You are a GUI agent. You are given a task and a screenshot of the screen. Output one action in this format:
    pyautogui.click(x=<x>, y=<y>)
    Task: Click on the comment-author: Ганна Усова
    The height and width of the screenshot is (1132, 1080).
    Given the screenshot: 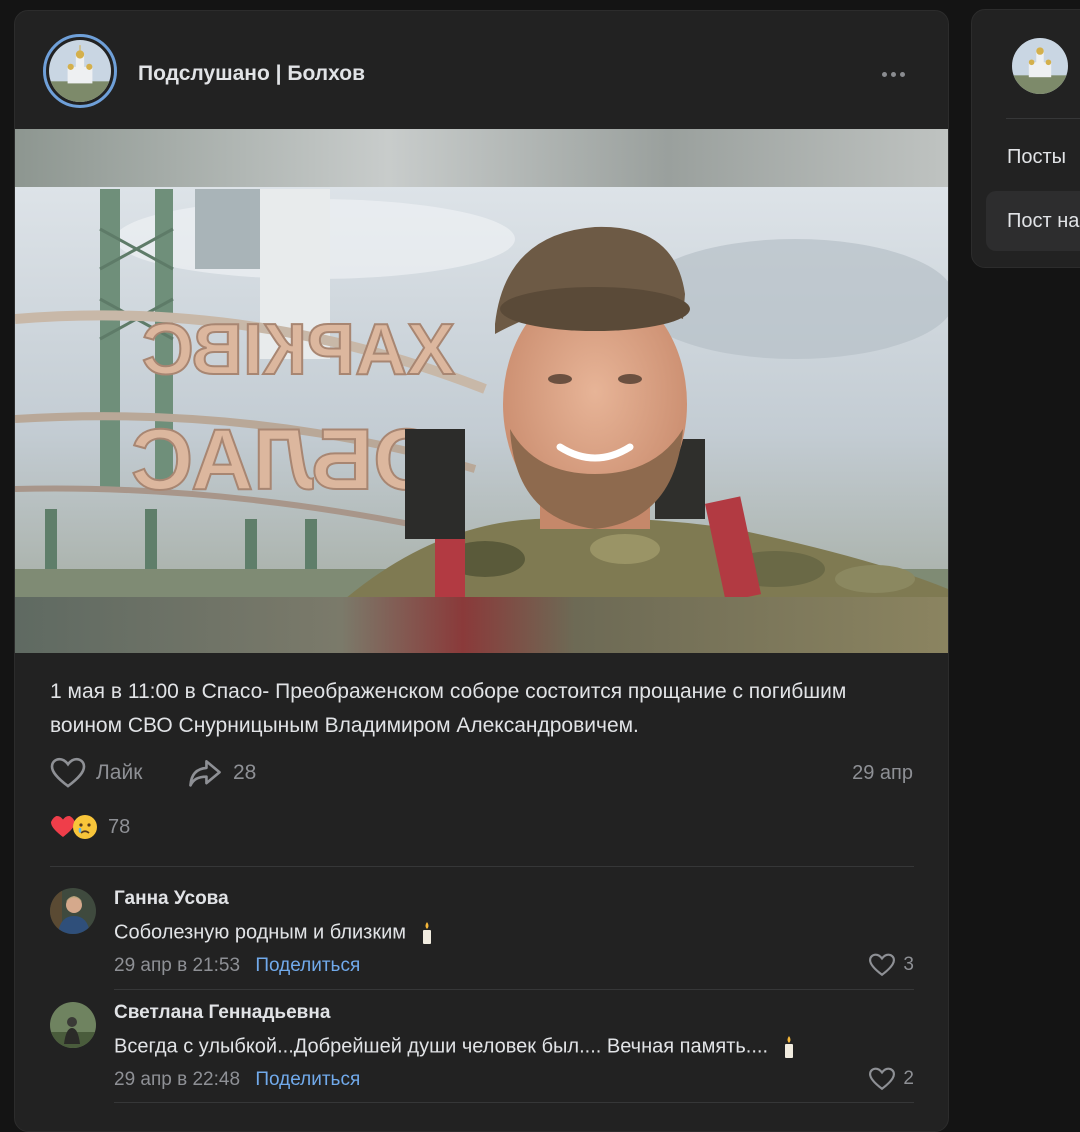 What is the action you would take?
    pyautogui.click(x=171, y=899)
    